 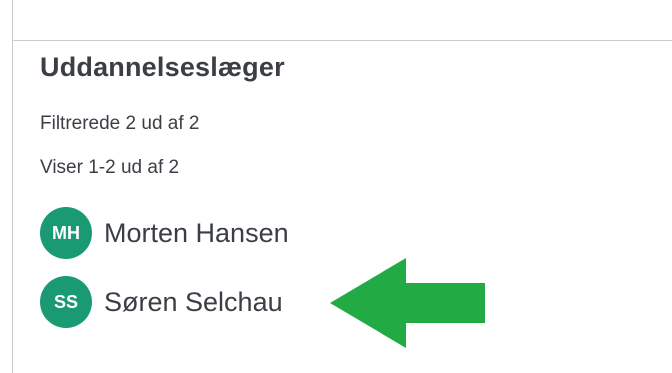 I want to click on person-name: Søren Selchau, so click(x=193, y=302).